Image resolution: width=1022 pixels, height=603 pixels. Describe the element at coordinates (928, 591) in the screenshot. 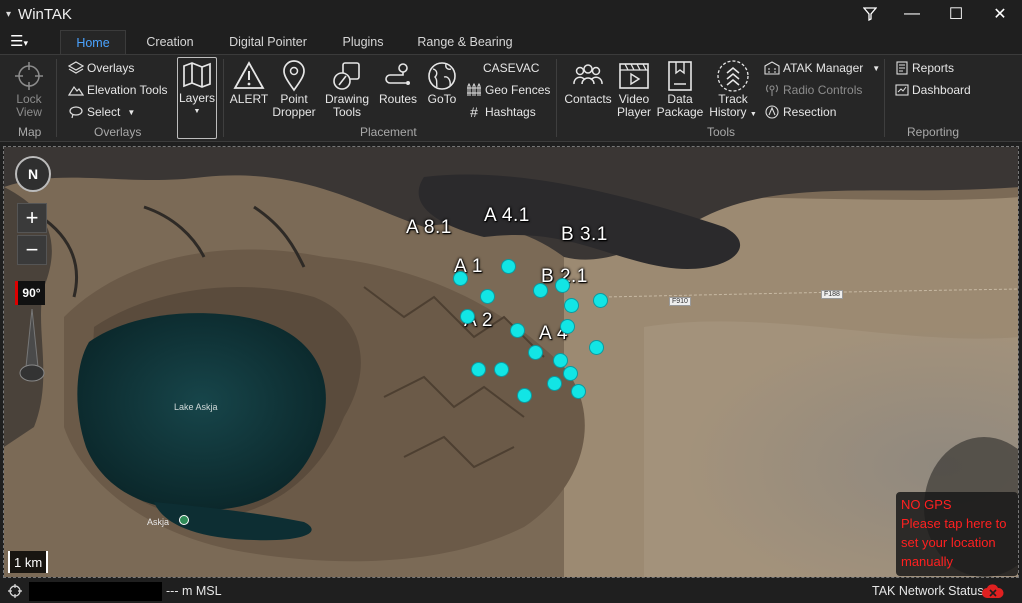

I see `tak-network-status: TAK Network Status` at that location.